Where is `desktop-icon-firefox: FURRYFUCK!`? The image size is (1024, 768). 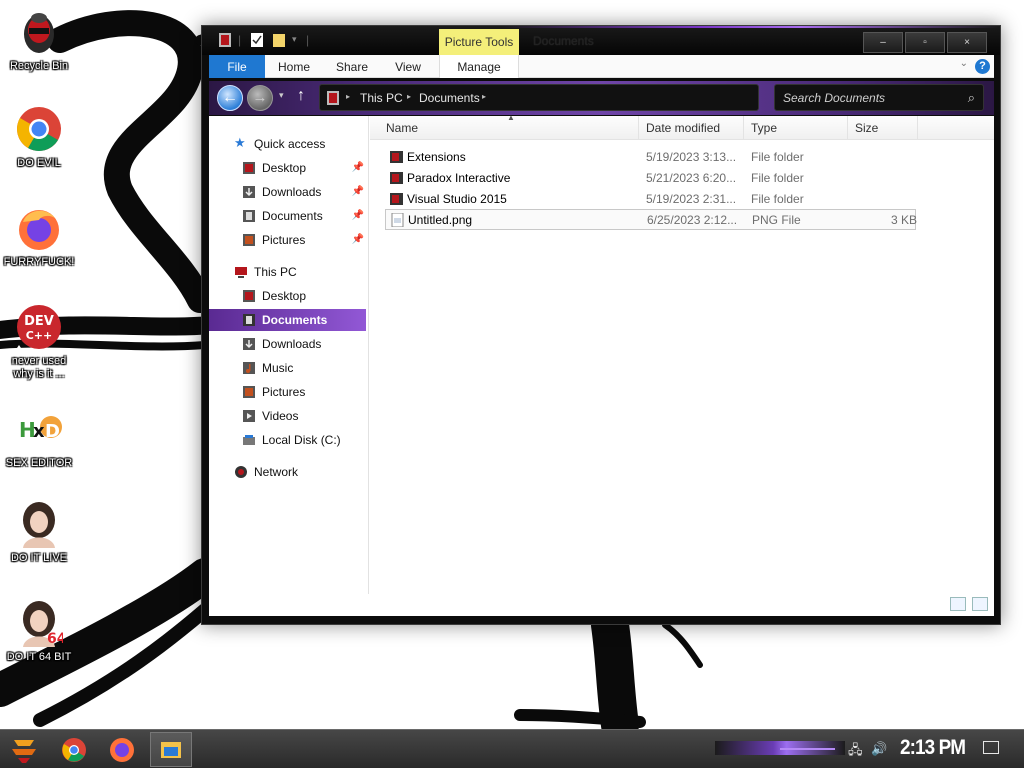 desktop-icon-firefox: FURRYFUCK! is located at coordinates (39, 236).